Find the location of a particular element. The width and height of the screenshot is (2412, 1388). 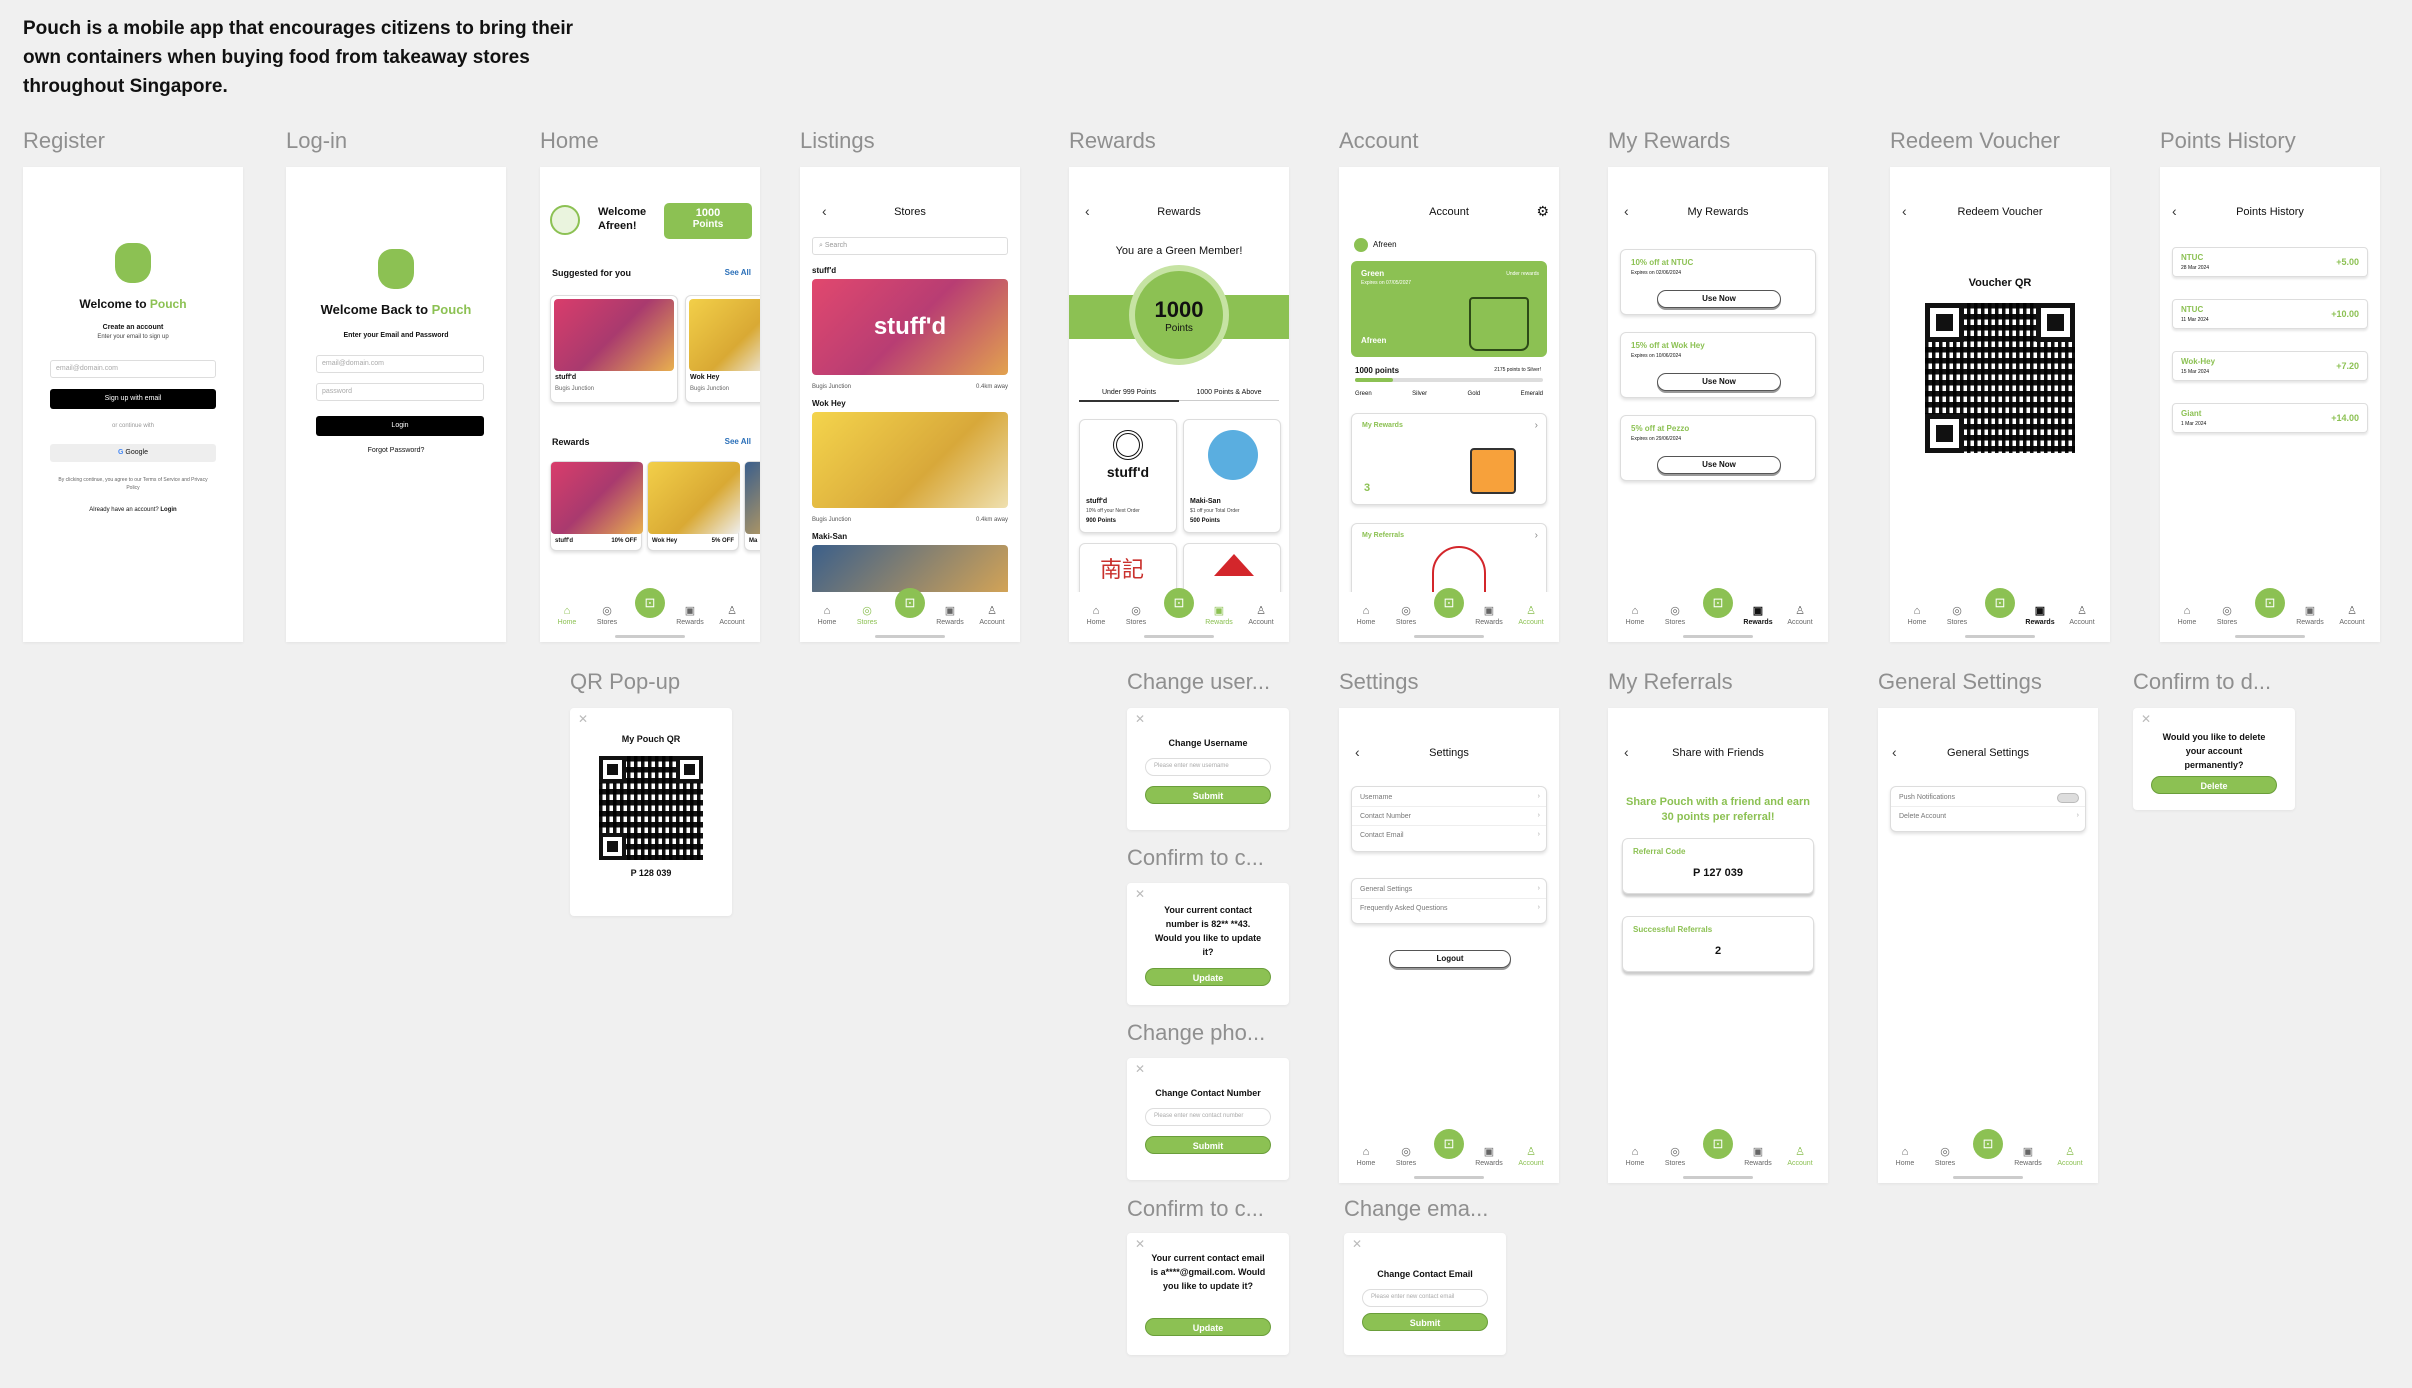

forgot-password-link: Forgot Password? is located at coordinates (396, 450).